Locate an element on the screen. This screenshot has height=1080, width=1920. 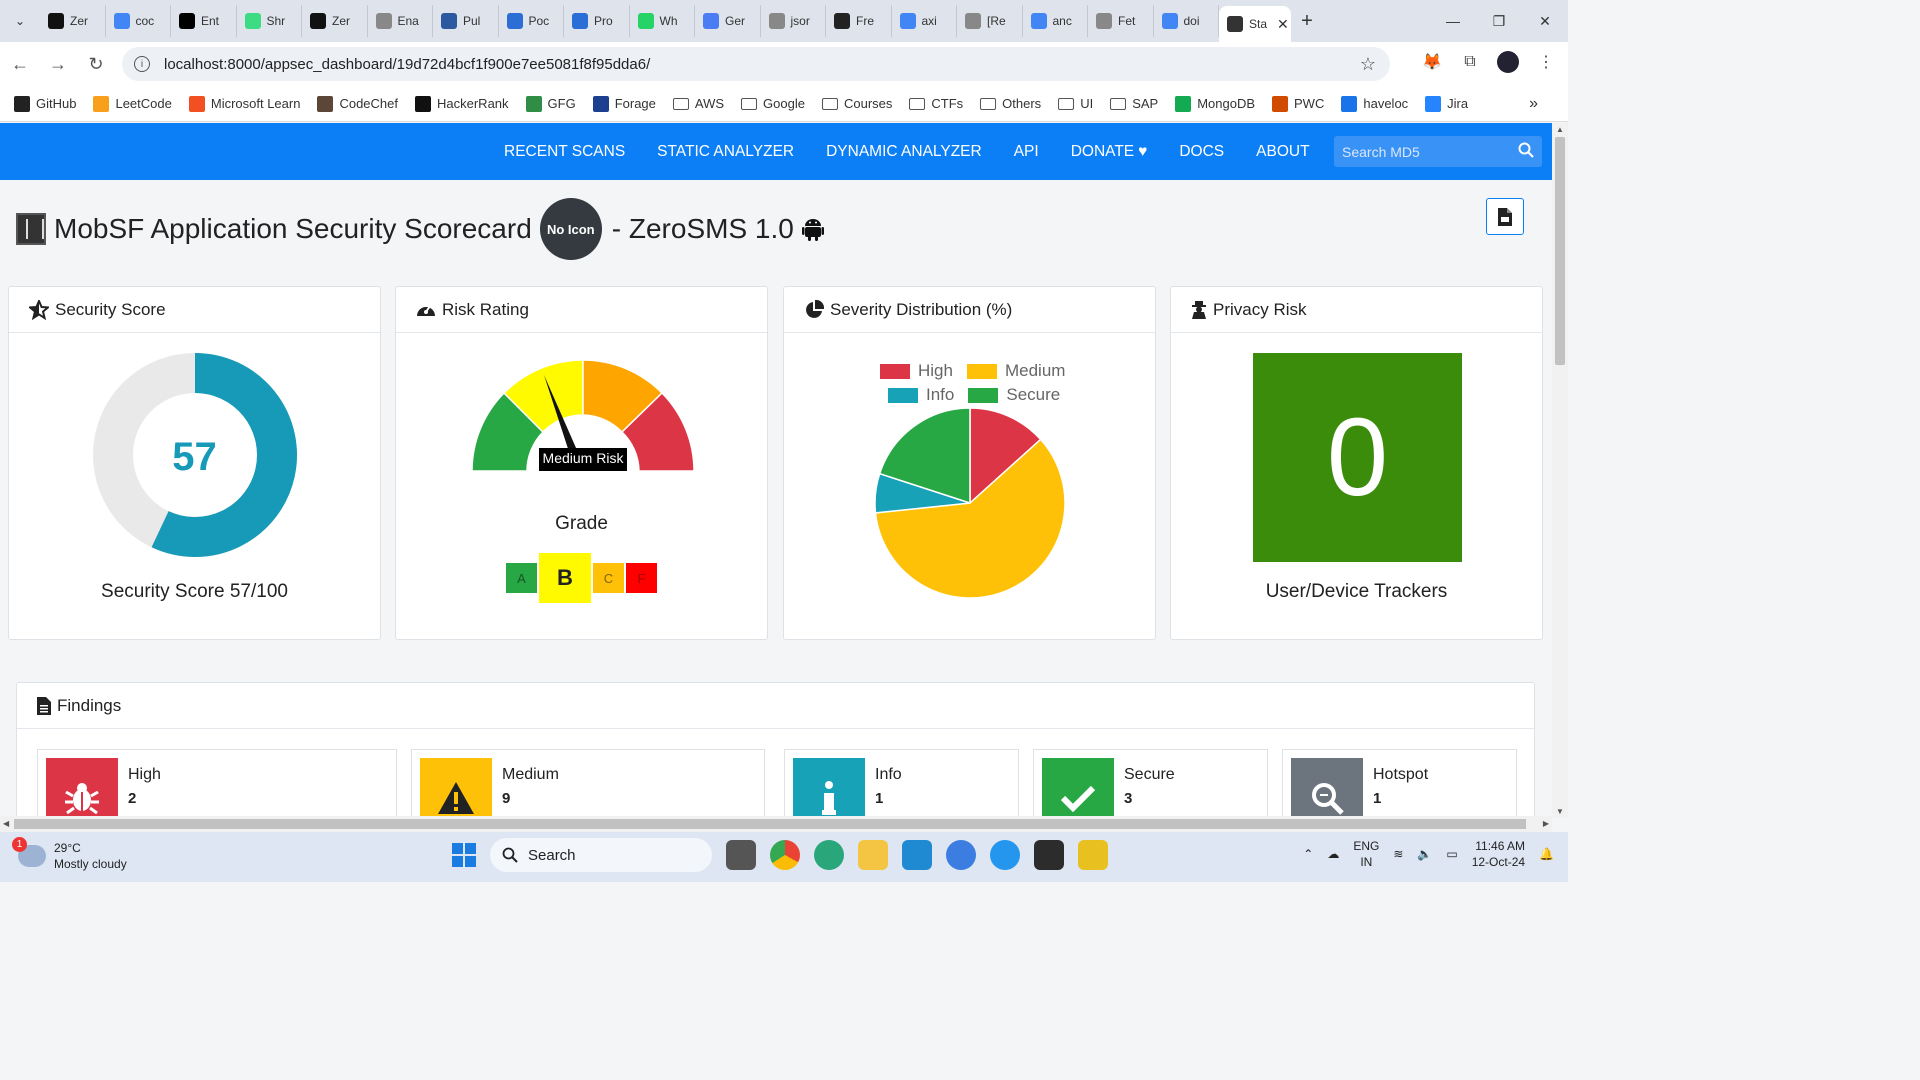
md5-search-box is located at coordinates (1438, 151).